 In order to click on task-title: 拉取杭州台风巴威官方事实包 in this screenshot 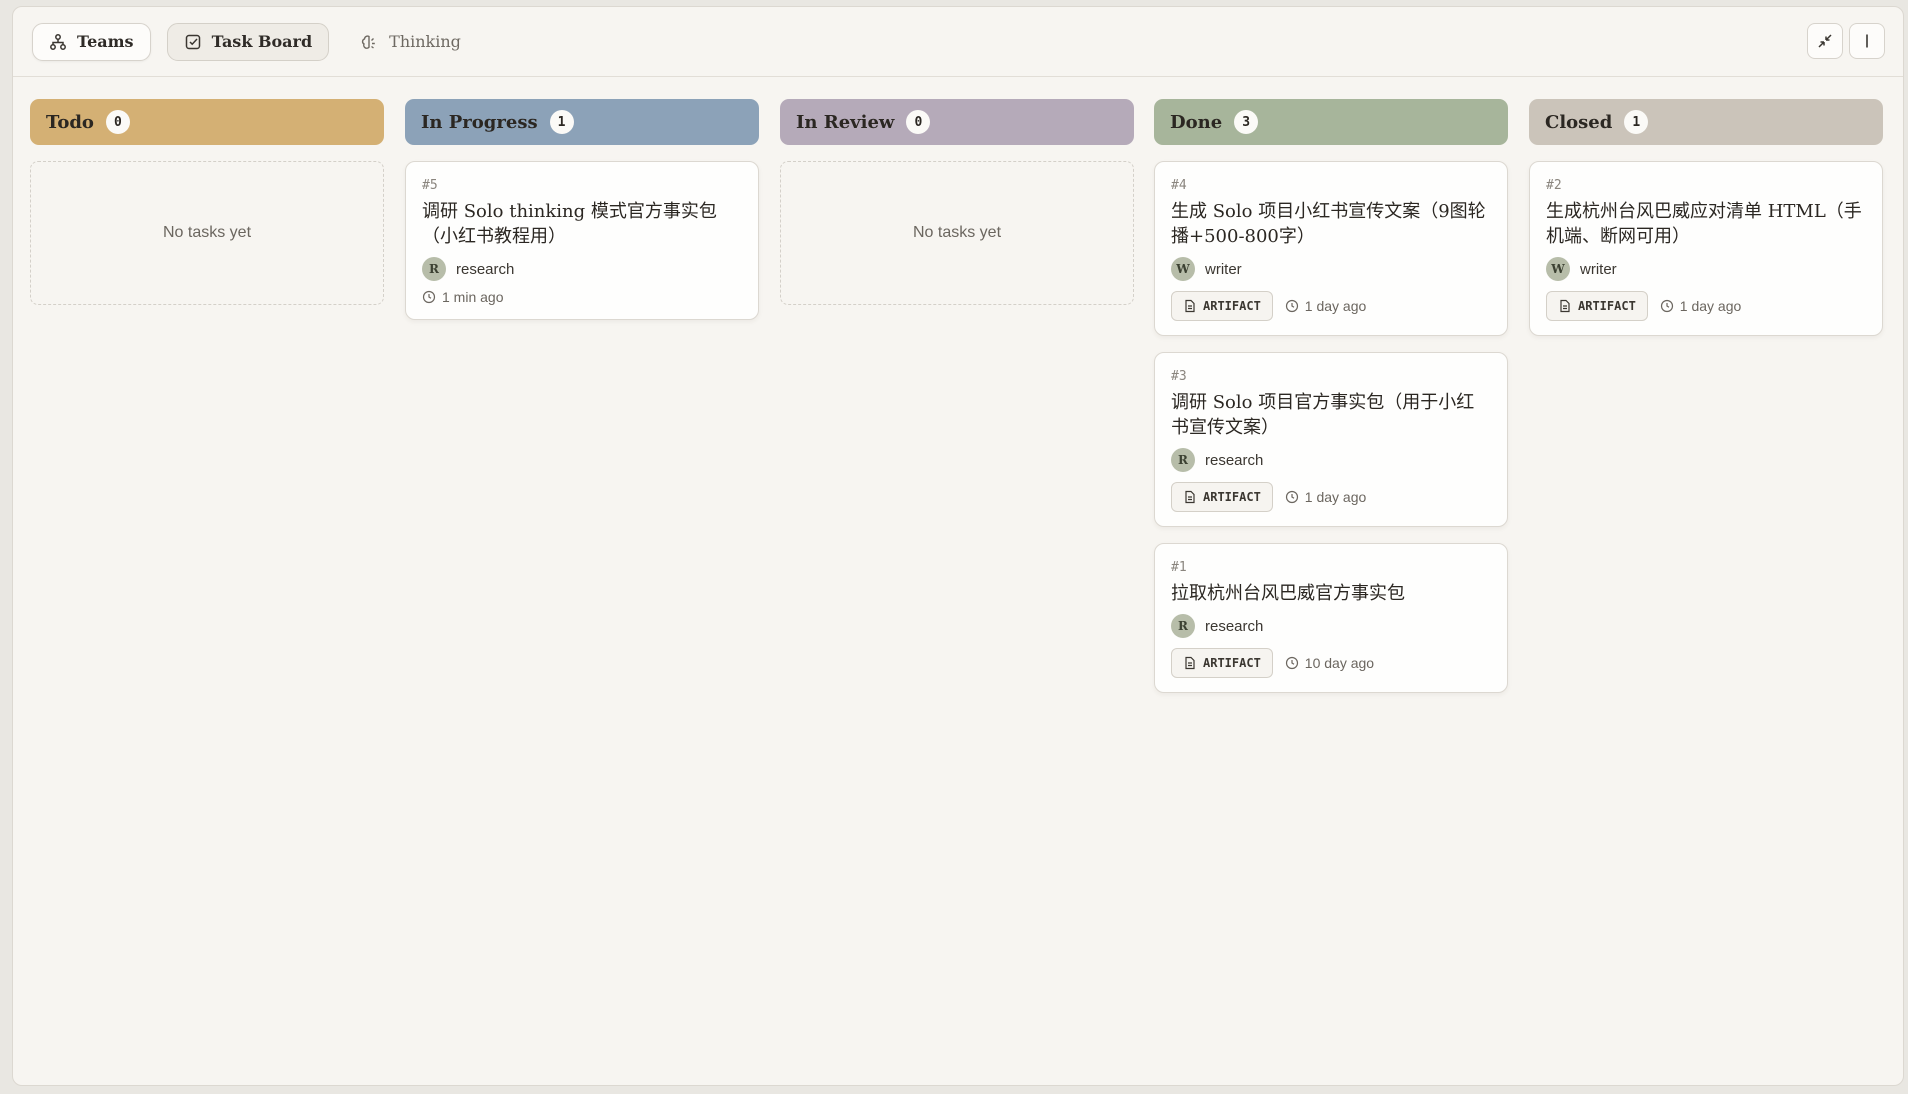, I will do `click(1288, 593)`.